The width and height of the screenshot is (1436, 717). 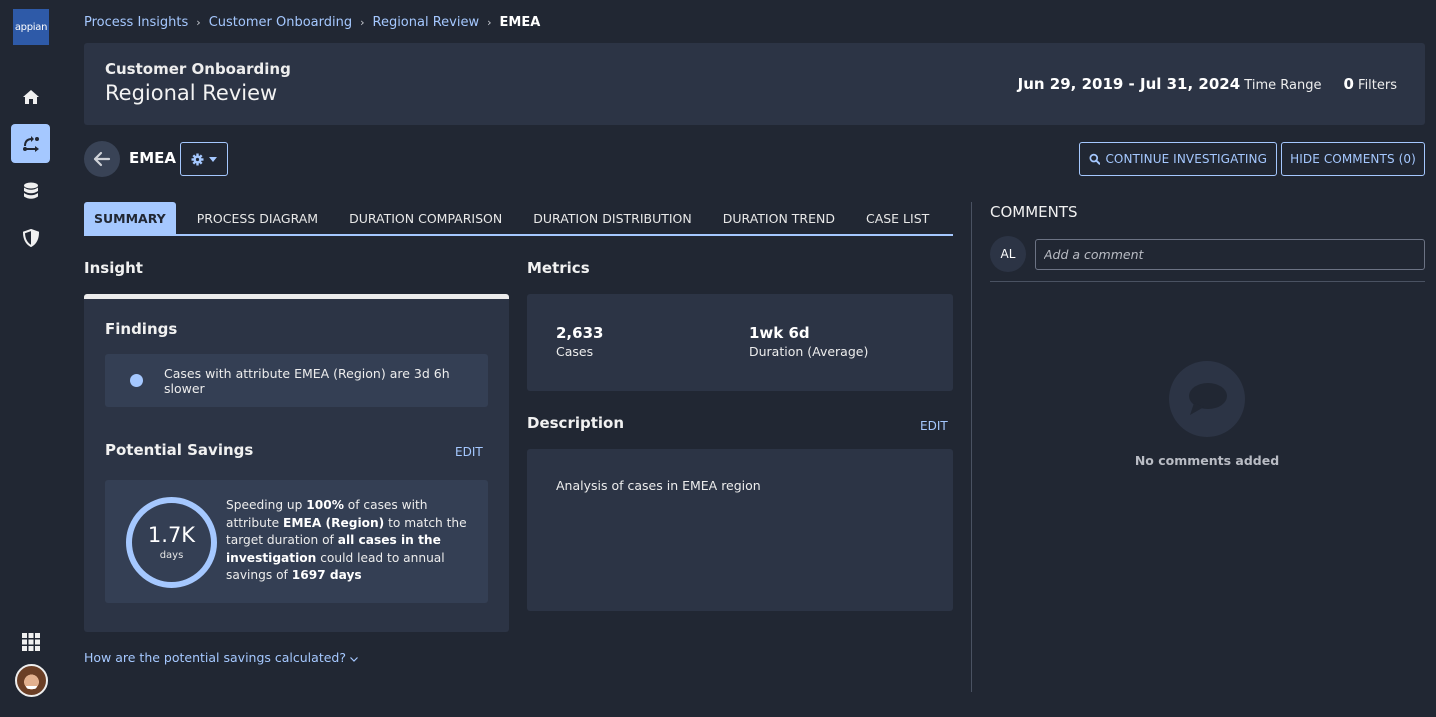 I want to click on savings-value: 1.7K, so click(x=171, y=535).